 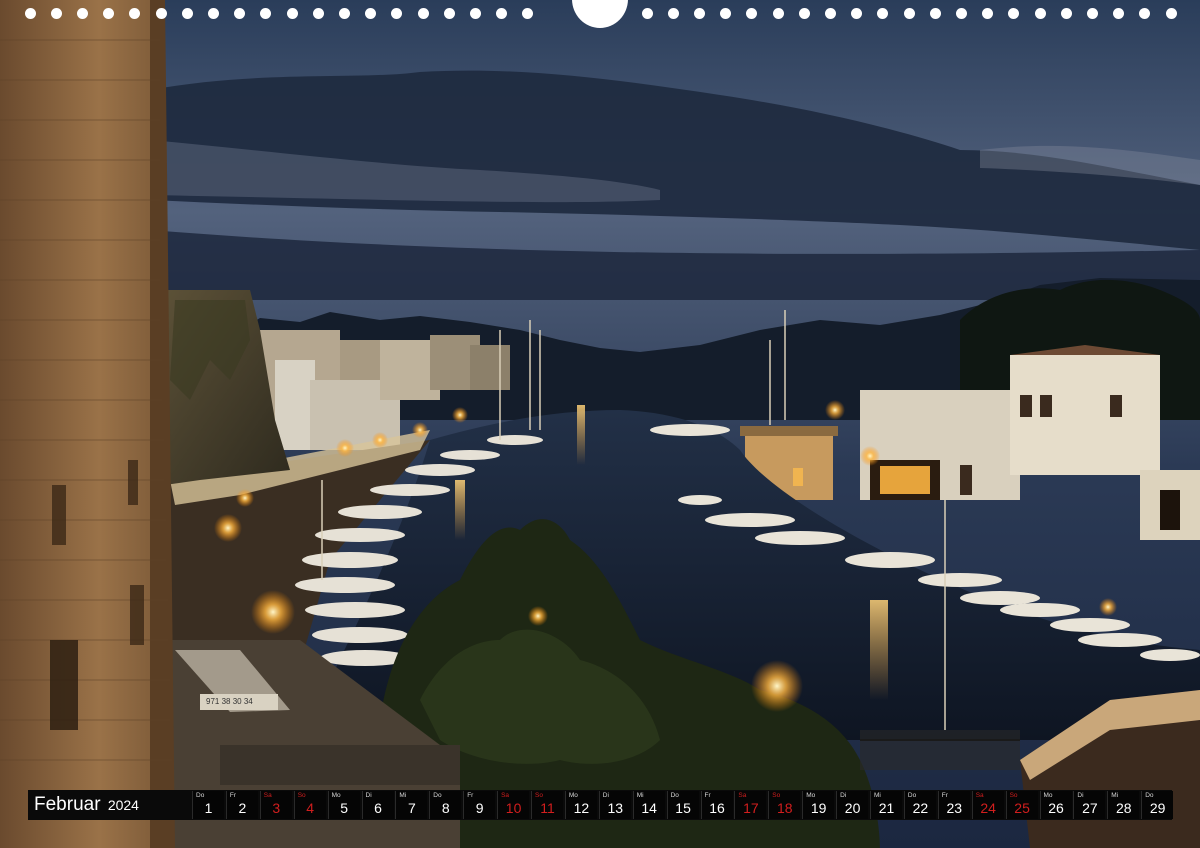 I want to click on day-cell: Mi 14, so click(x=648, y=805).